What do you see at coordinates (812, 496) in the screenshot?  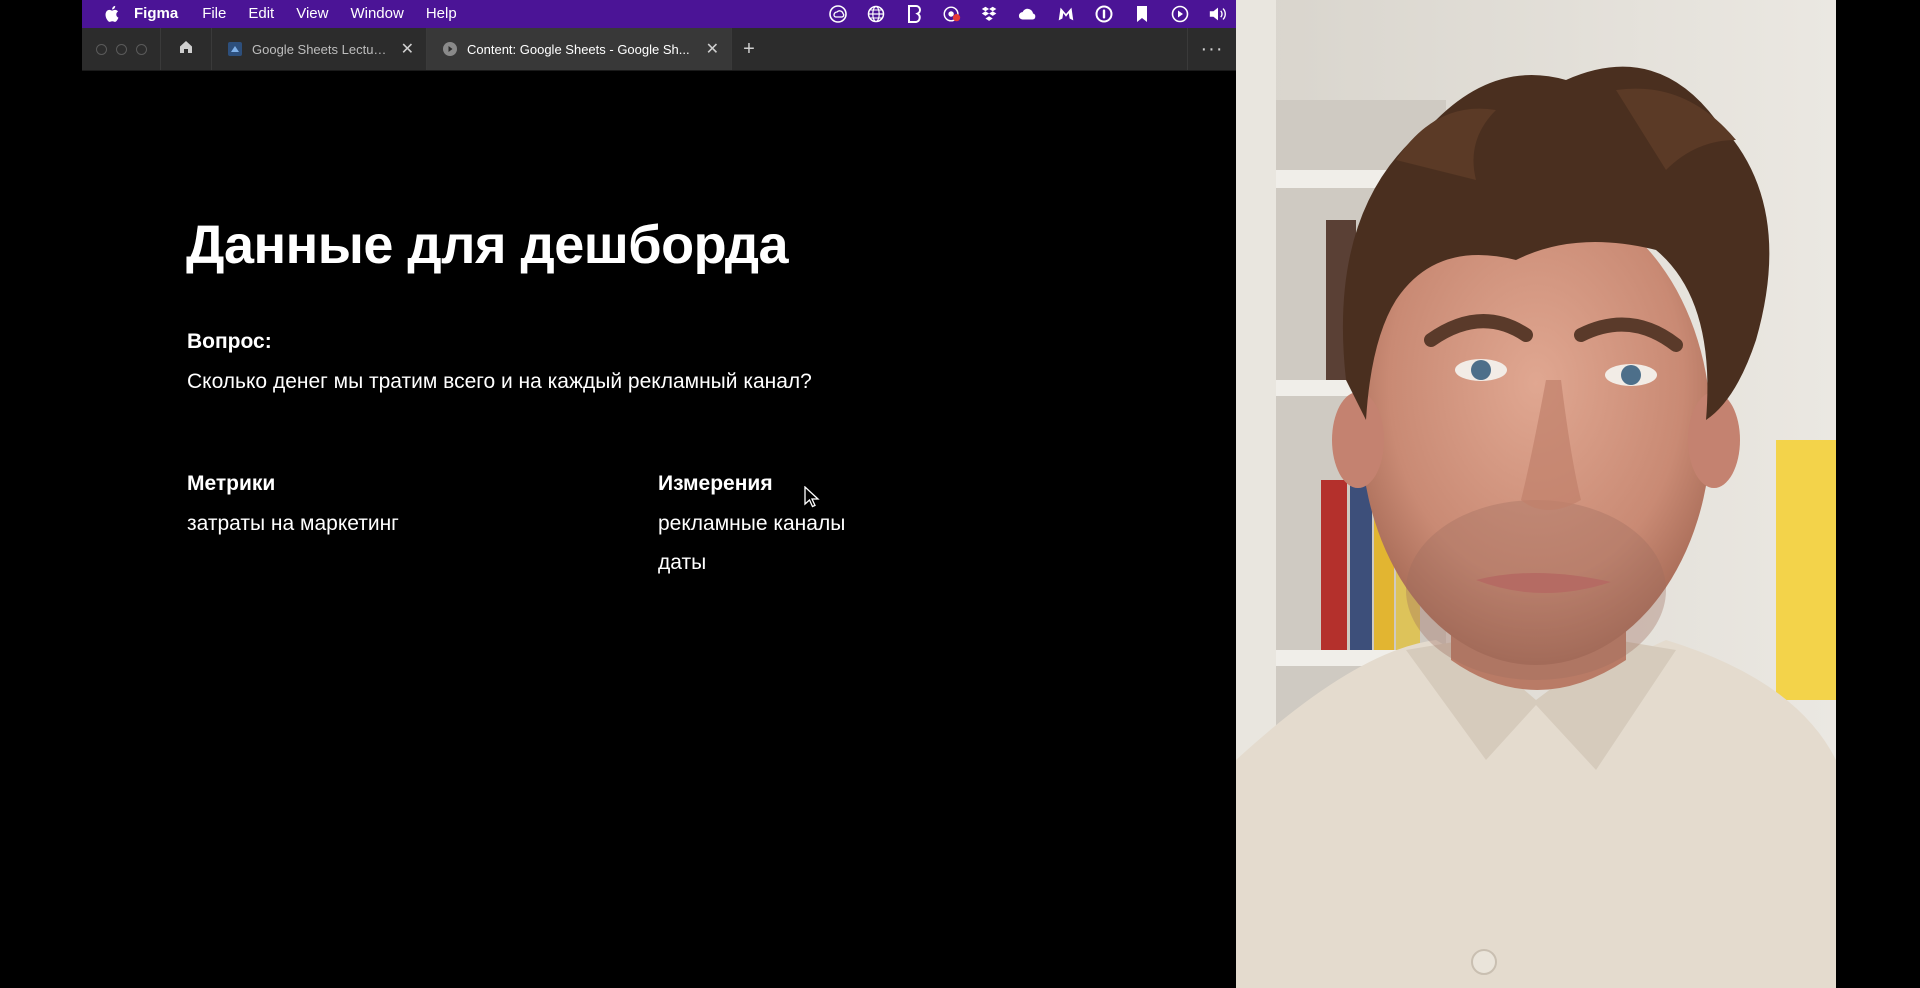 I see `mouse-cursor-icon` at bounding box center [812, 496].